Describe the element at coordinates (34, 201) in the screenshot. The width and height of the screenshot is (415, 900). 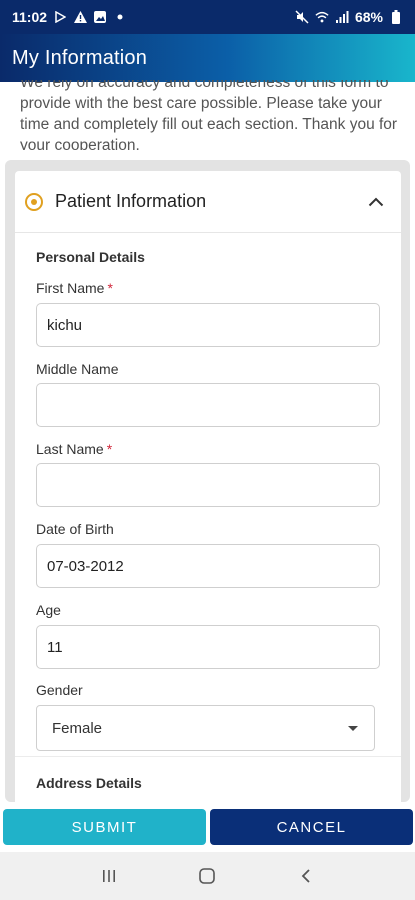
I see `radio-selected-icon` at that location.